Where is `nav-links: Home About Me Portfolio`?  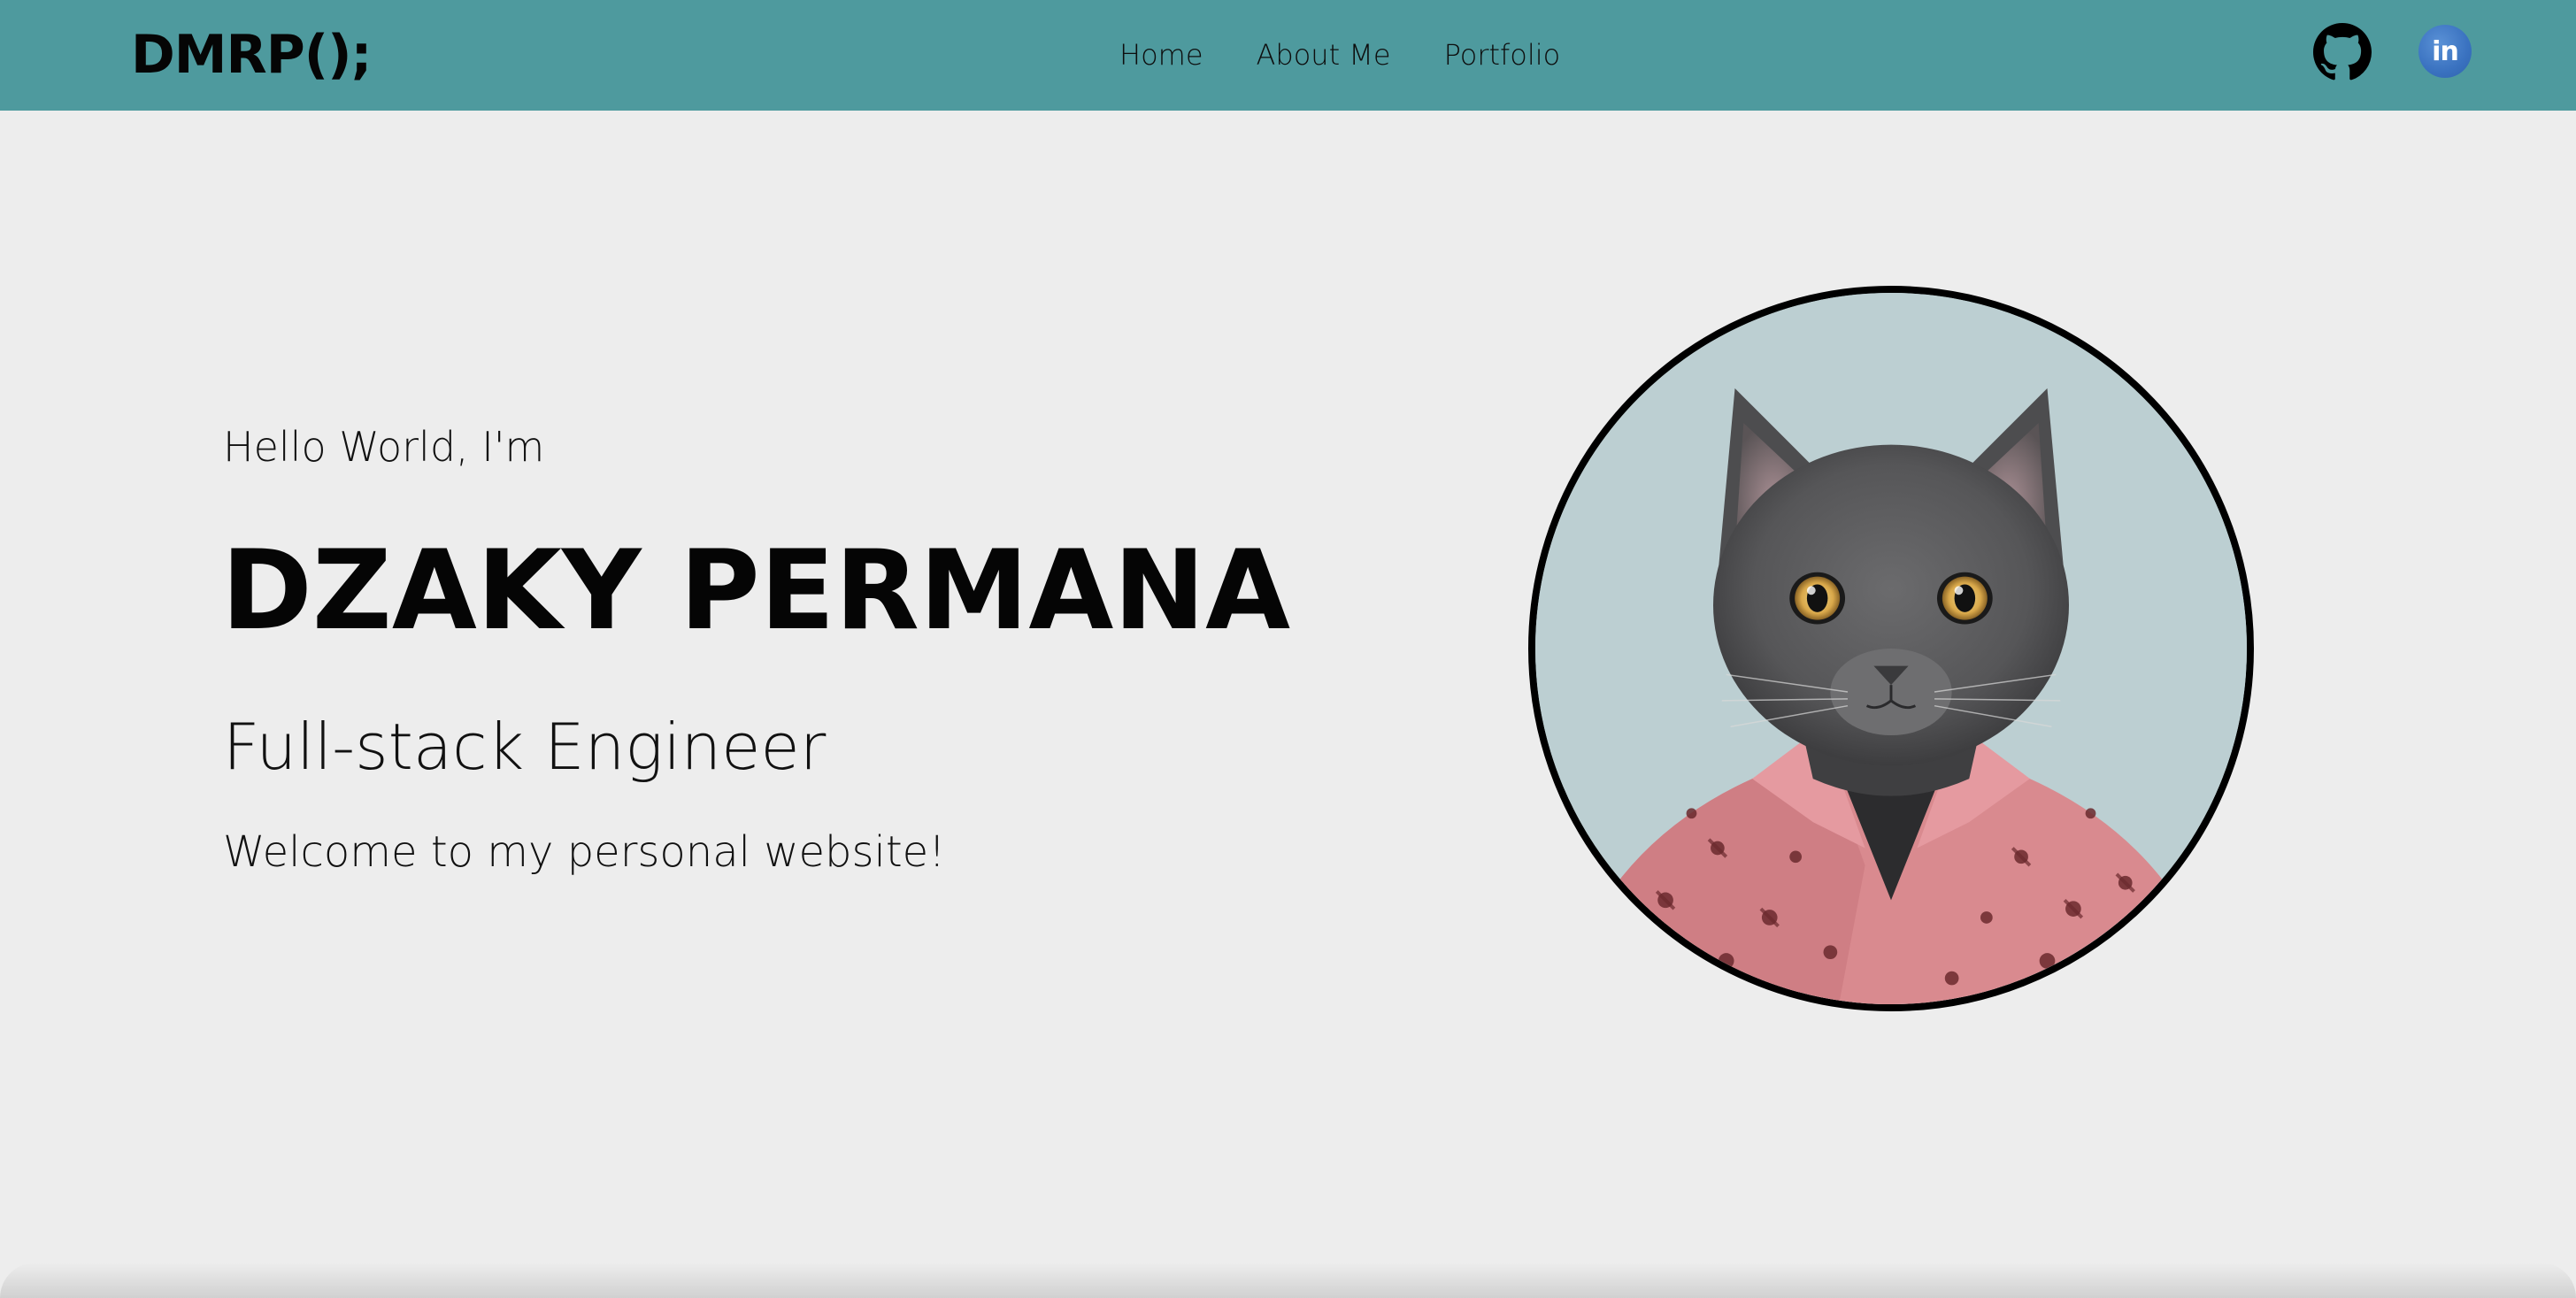
nav-links: Home About Me Portfolio is located at coordinates (1339, 55).